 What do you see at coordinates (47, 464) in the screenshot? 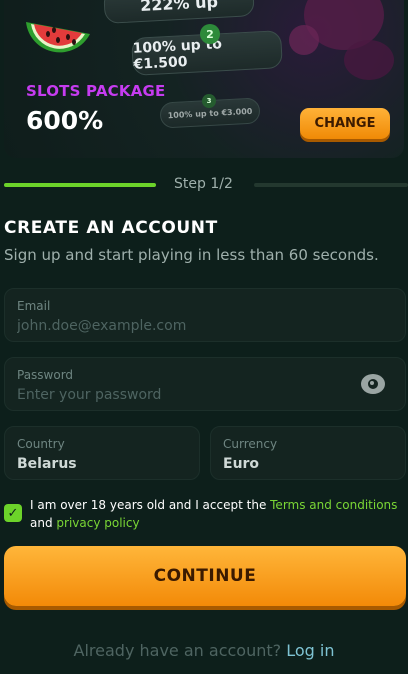
I see `country-value: Belarus` at bounding box center [47, 464].